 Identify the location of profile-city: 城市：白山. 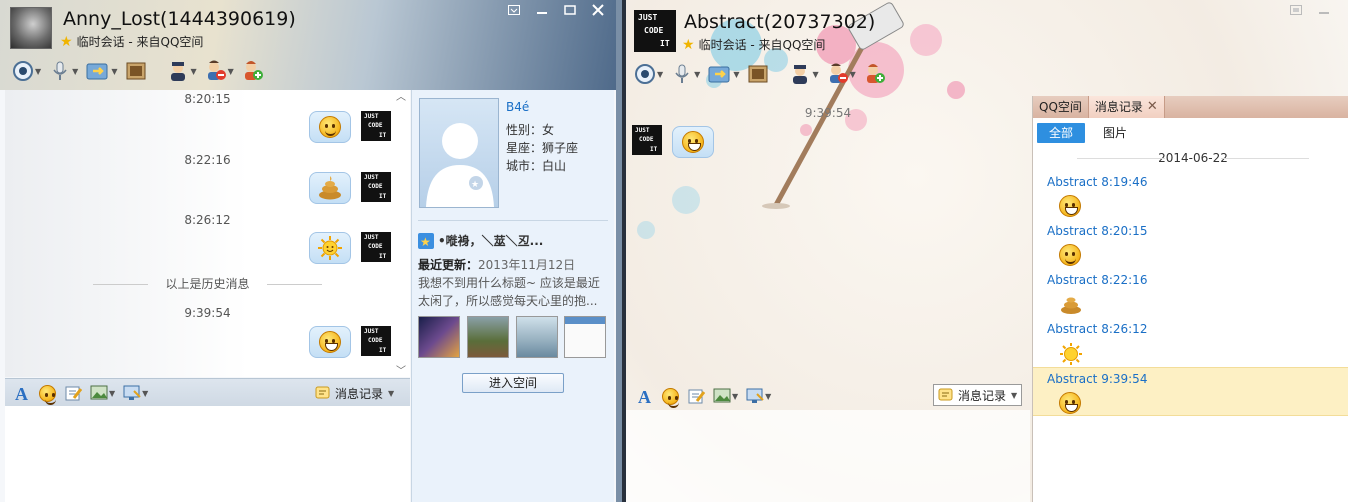
(536, 166).